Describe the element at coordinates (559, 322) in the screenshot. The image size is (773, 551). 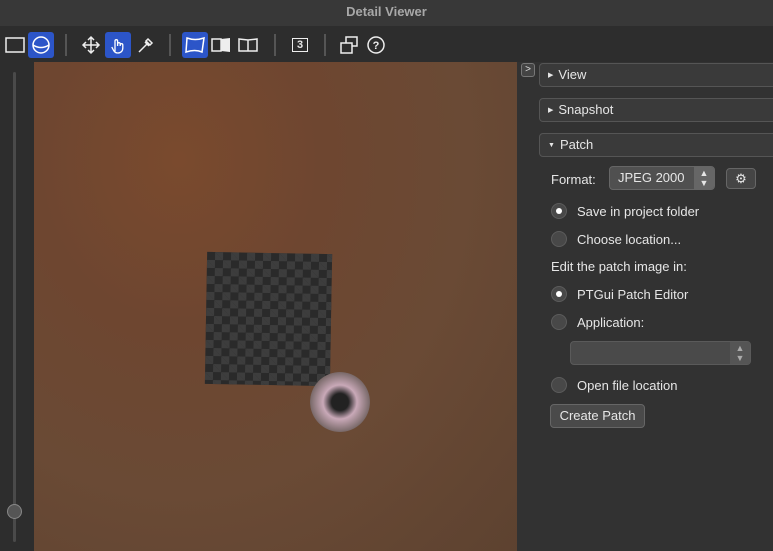
I see `application-radio` at that location.